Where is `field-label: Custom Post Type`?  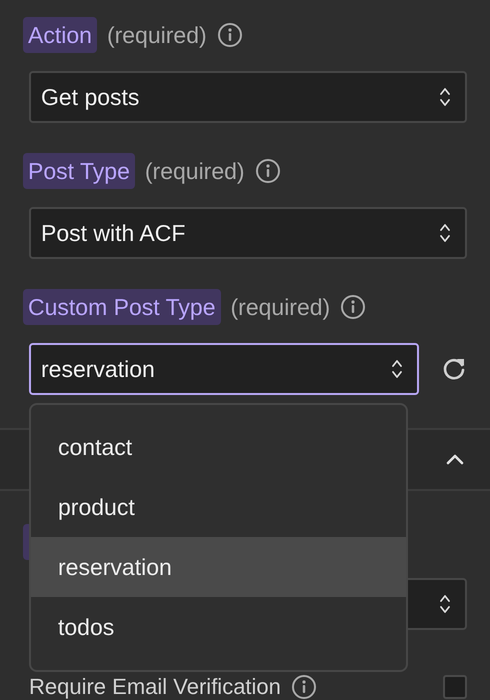 field-label: Custom Post Type is located at coordinates (121, 307).